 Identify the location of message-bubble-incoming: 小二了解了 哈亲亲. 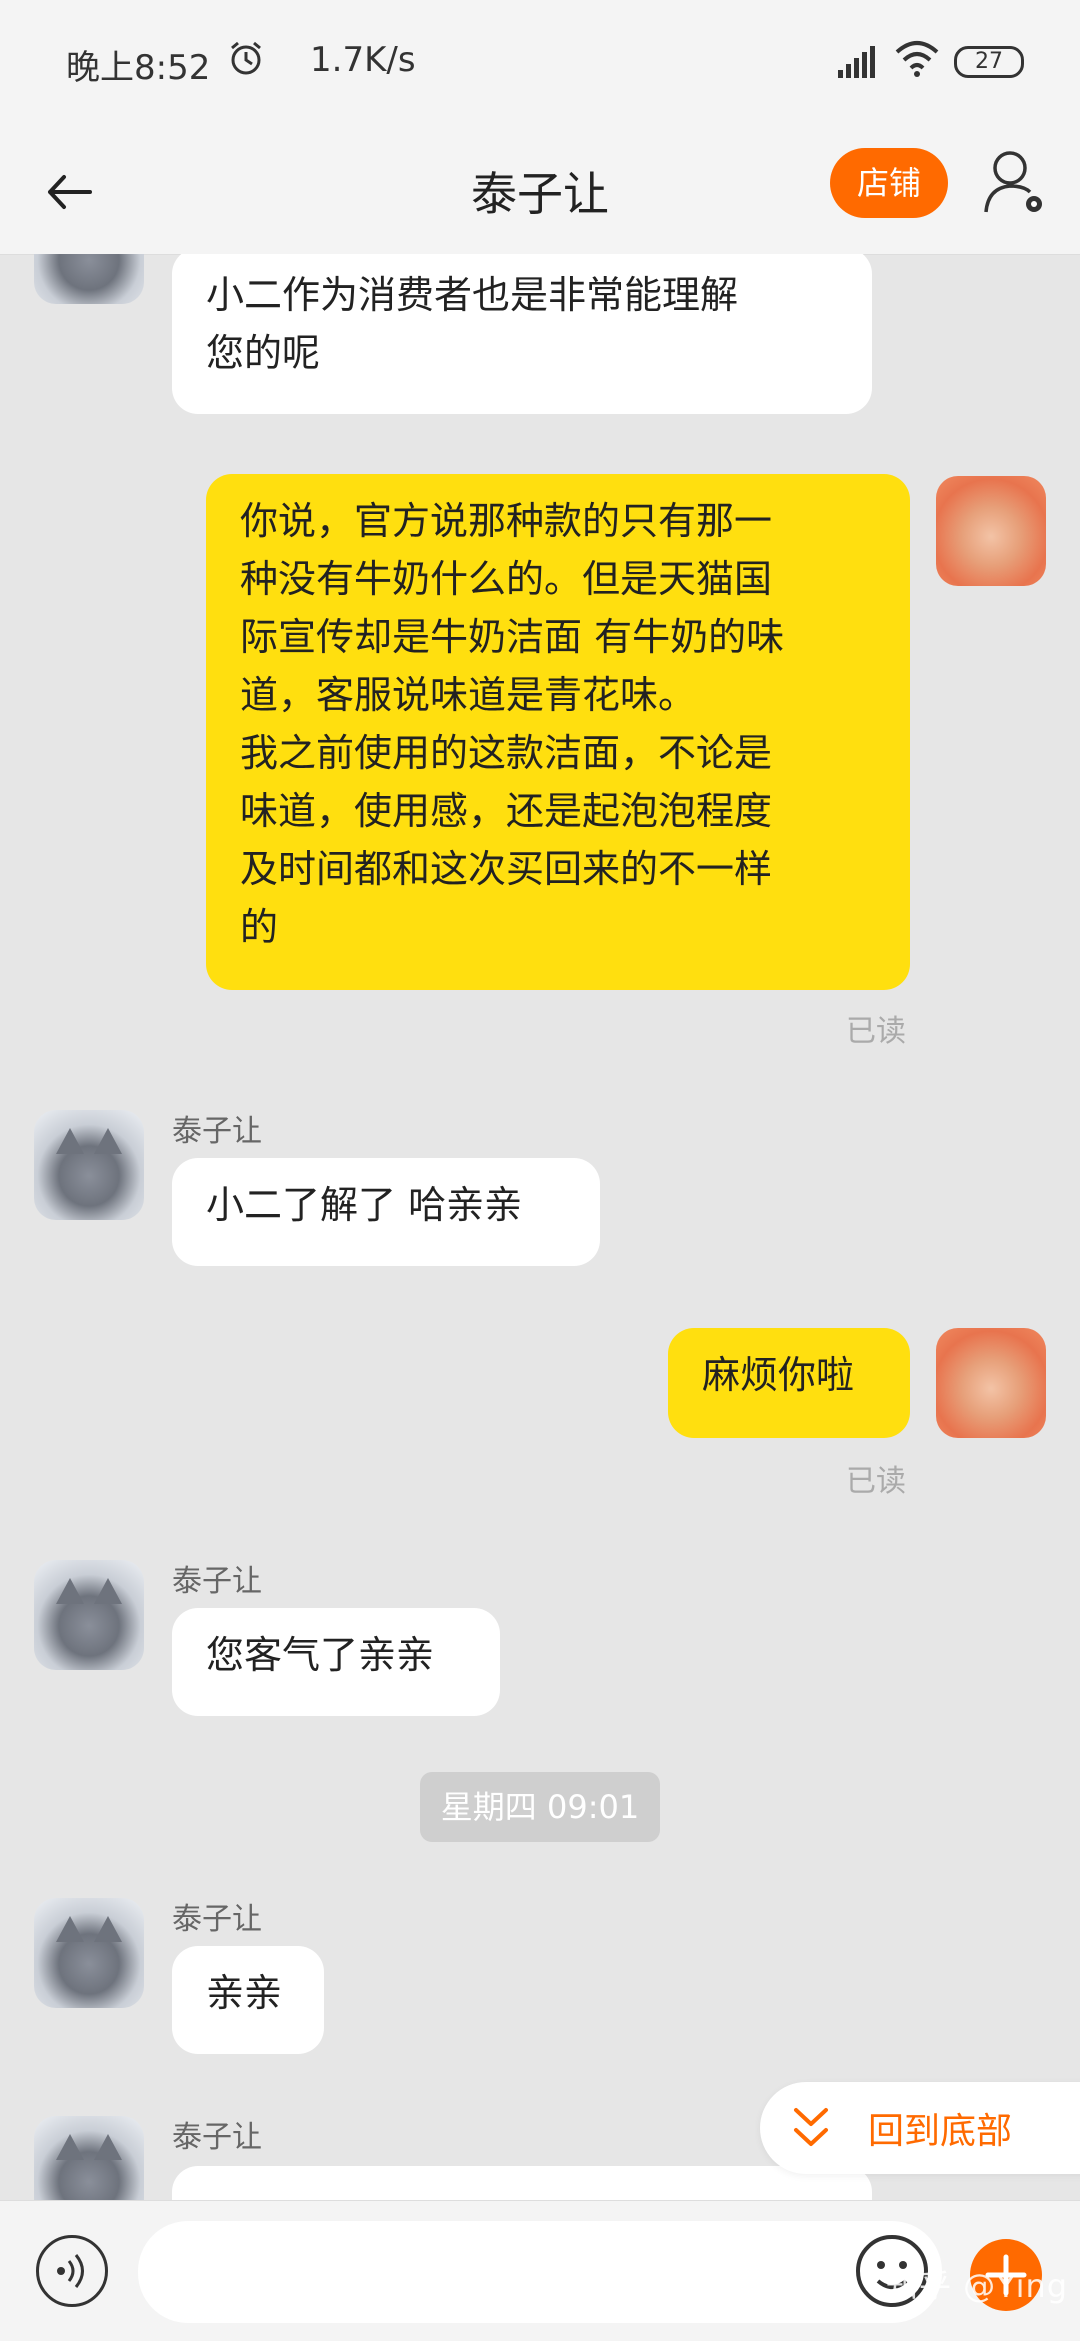
(386, 1212).